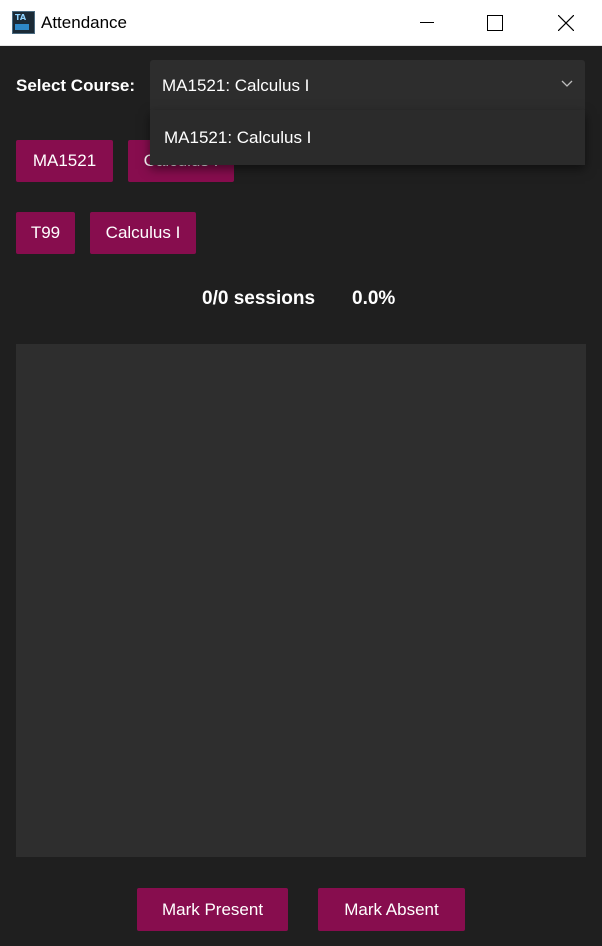 This screenshot has height=946, width=602. What do you see at coordinates (567, 83) in the screenshot?
I see `chevron-down-icon` at bounding box center [567, 83].